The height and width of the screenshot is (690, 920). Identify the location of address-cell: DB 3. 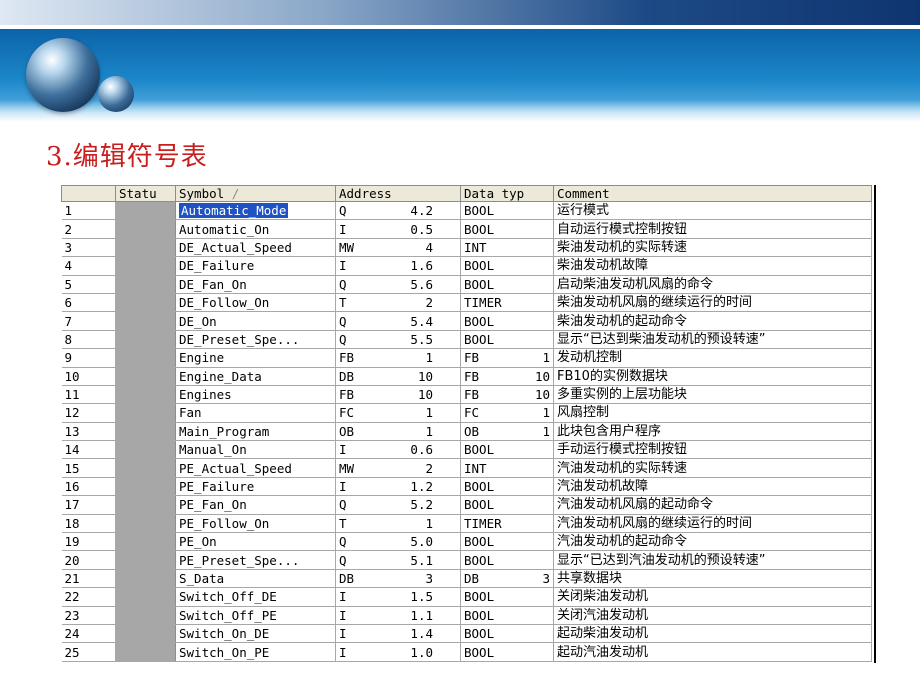
(398, 579).